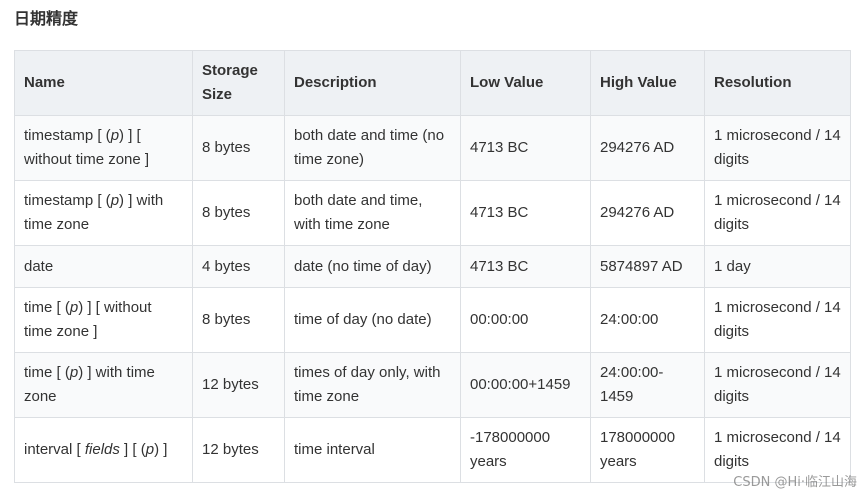 The width and height of the screenshot is (865, 496). I want to click on header-high-value: High Value, so click(647, 83).